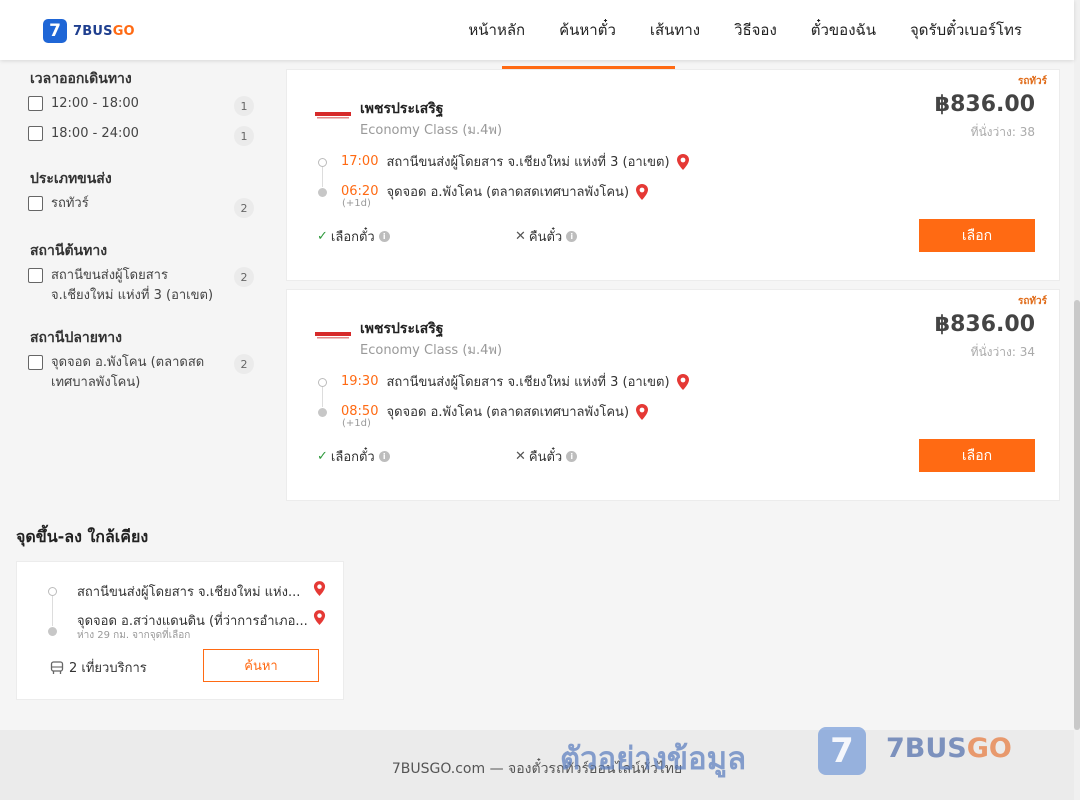  What do you see at coordinates (261, 665) in the screenshot?
I see `nearby-search-button: ค้นหา` at bounding box center [261, 665].